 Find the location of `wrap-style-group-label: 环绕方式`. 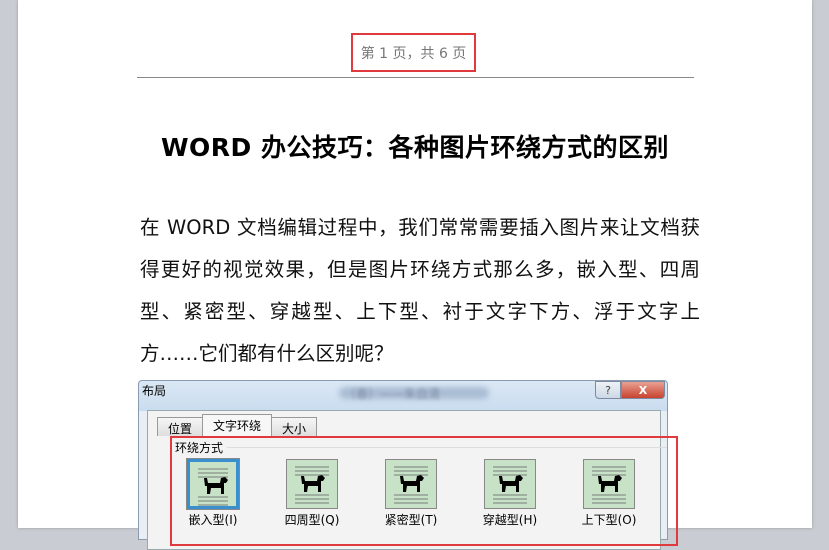

wrap-style-group-label: 环绕方式 is located at coordinates (199, 448).